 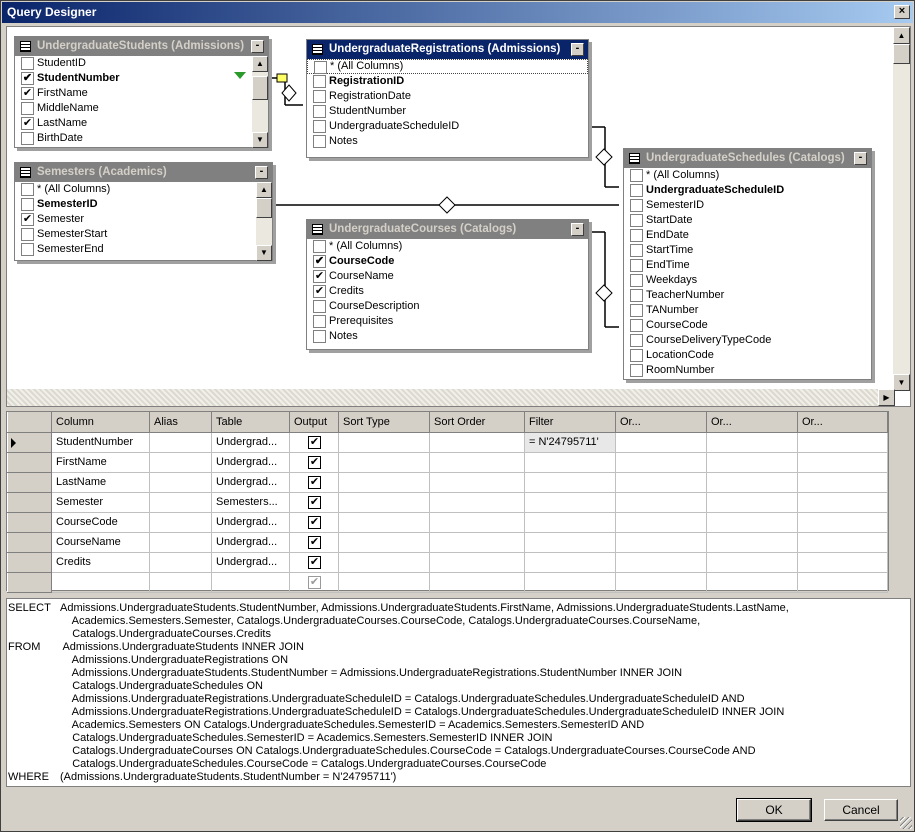 What do you see at coordinates (141, 93) in the screenshot?
I see `column-row: FirstName` at bounding box center [141, 93].